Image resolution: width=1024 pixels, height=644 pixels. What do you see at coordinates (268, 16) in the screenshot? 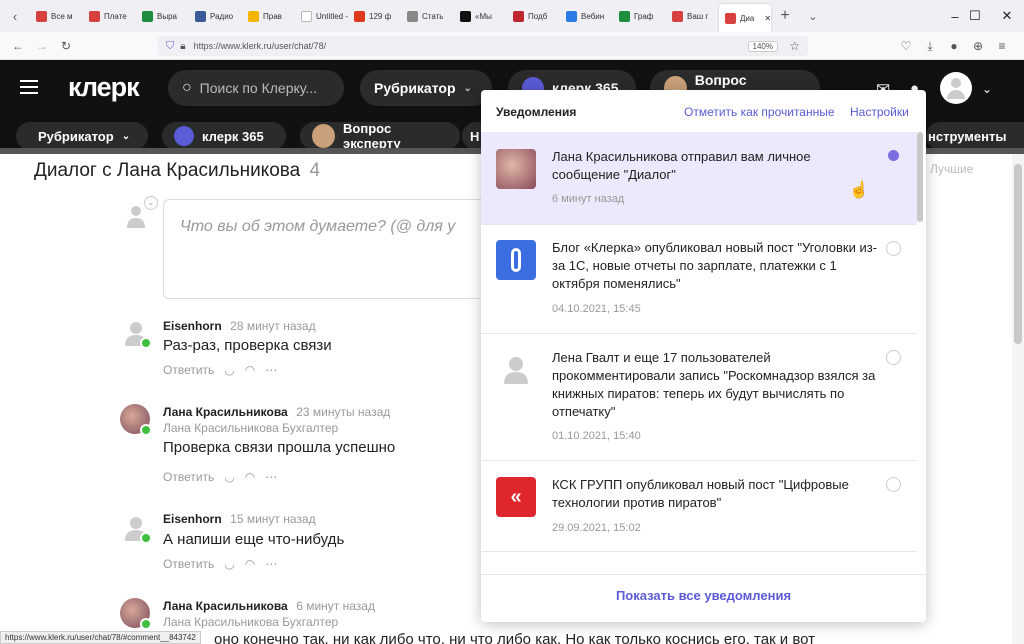
I see `browser-tab: Прав` at bounding box center [268, 16].